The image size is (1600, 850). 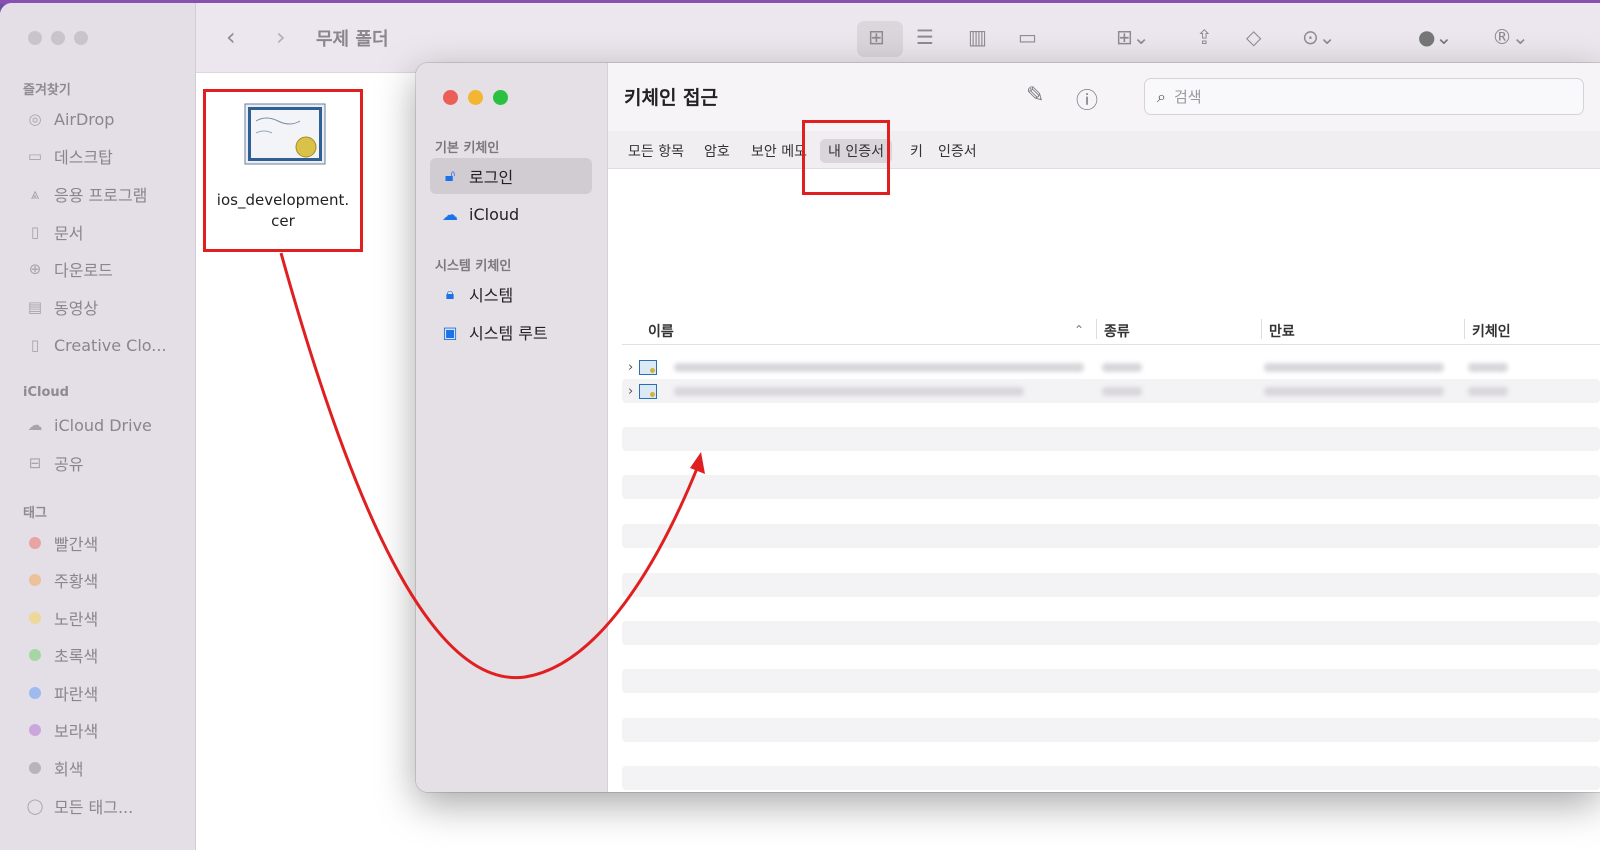 What do you see at coordinates (1187, 97) in the screenshot?
I see `search-placeholder: 검색` at bounding box center [1187, 97].